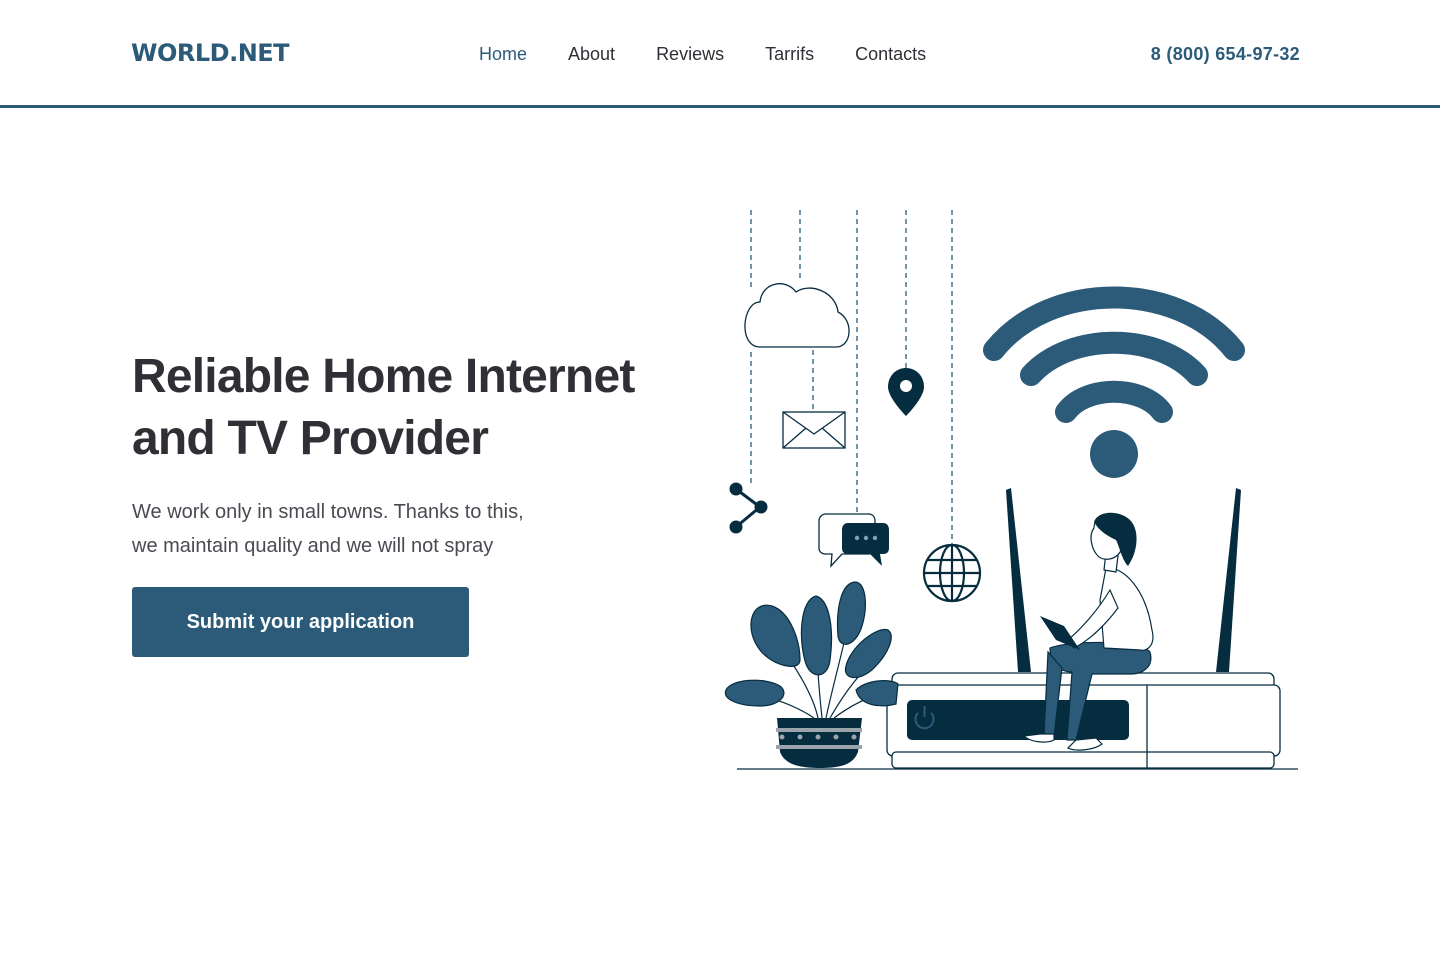 This screenshot has height=978, width=1440. I want to click on nav-tarrifs: Tarrifs, so click(789, 54).